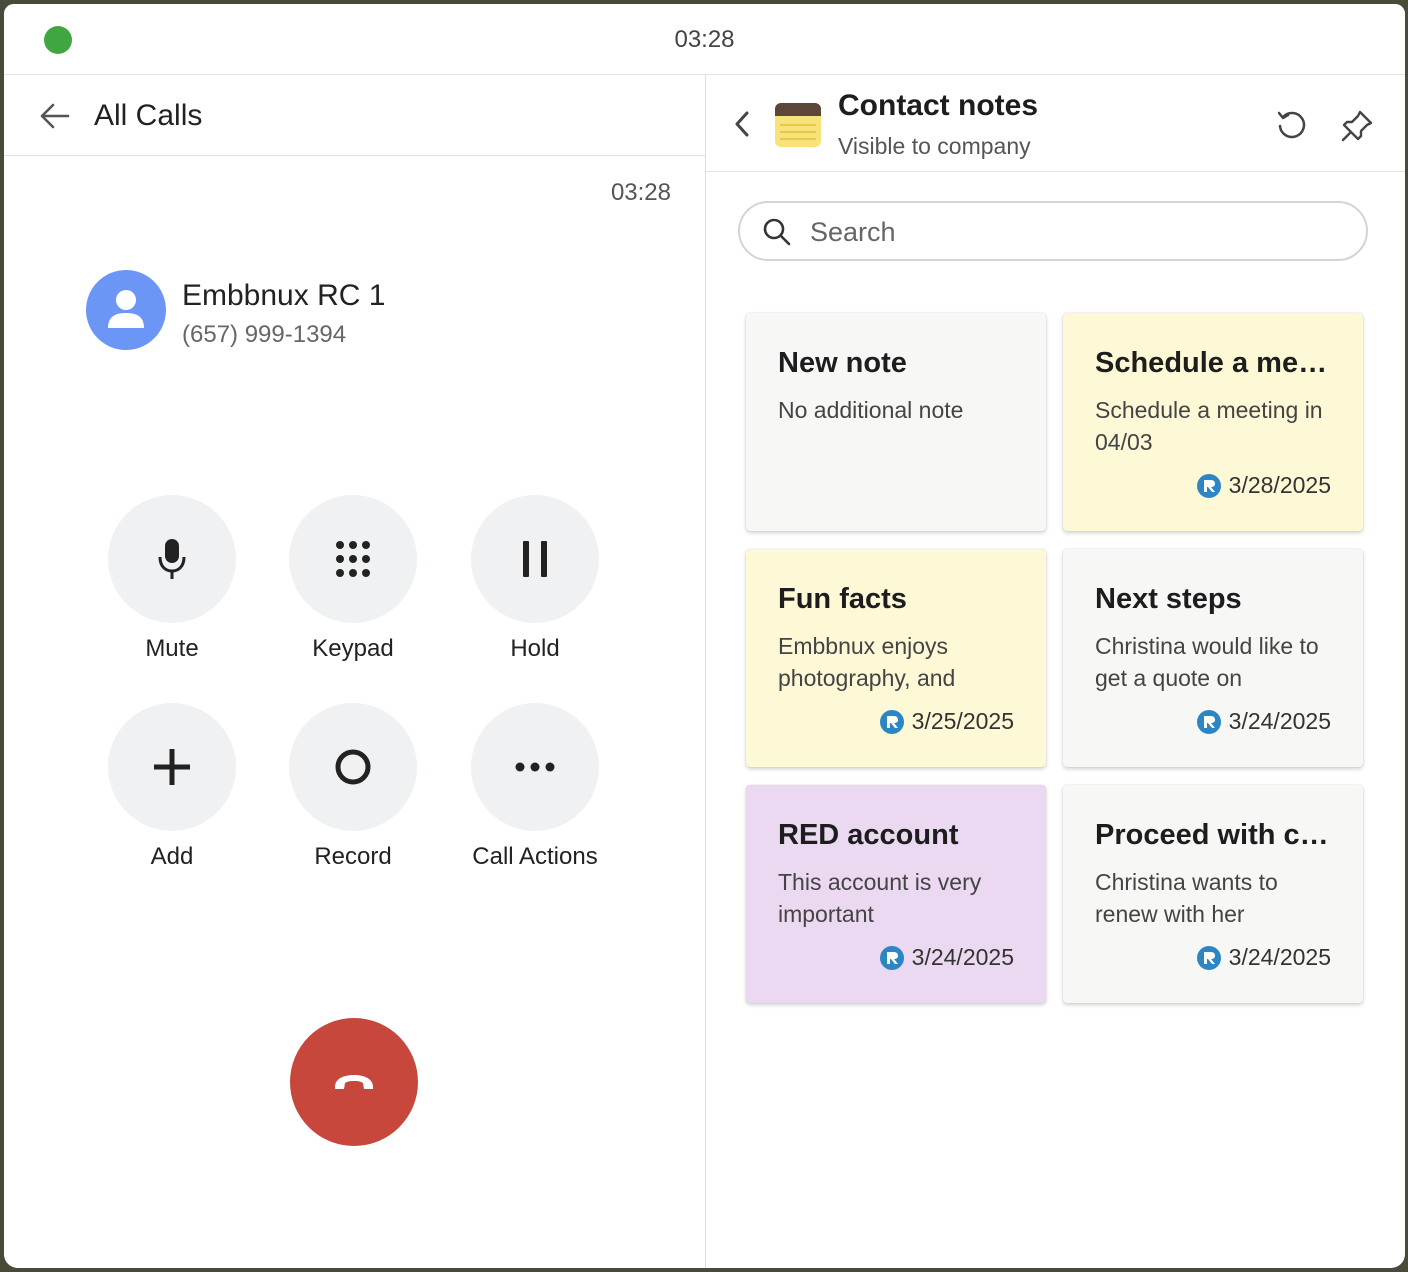 The width and height of the screenshot is (1408, 1272). I want to click on avatar, so click(126, 310).